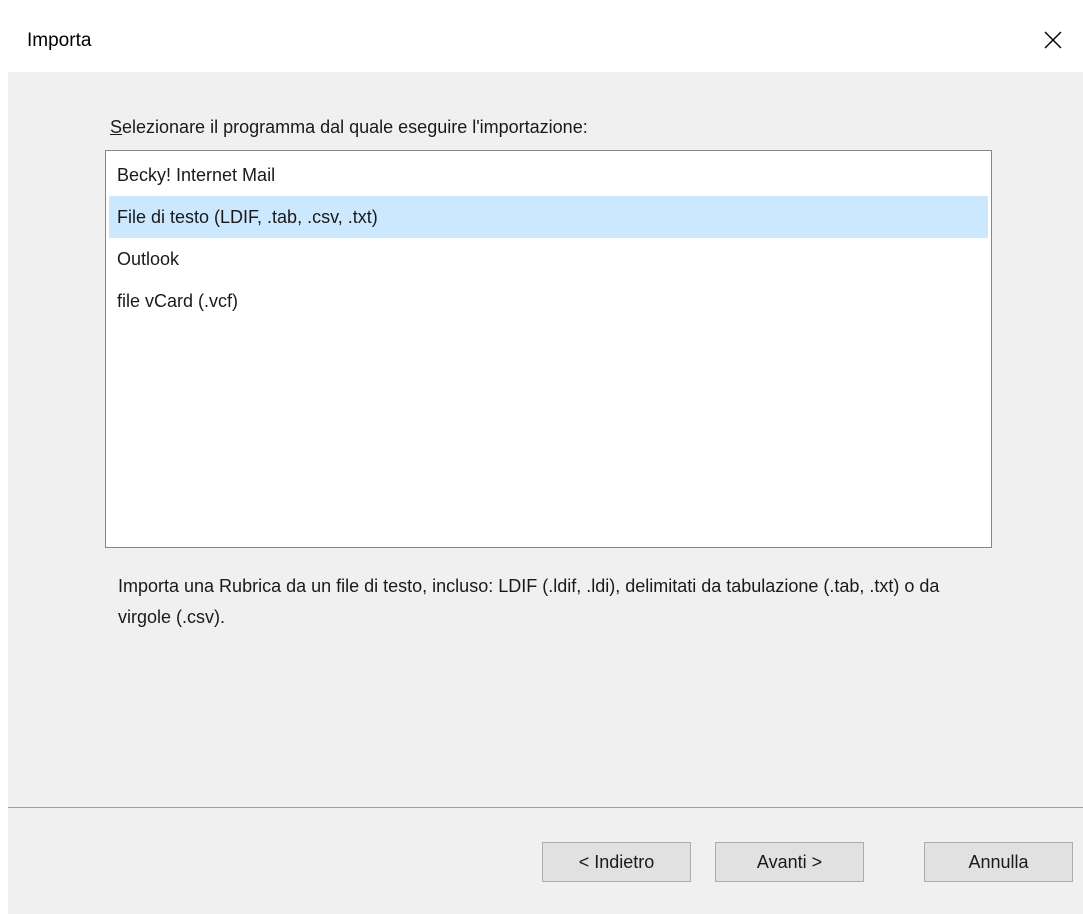 The height and width of the screenshot is (914, 1083). I want to click on close-button, so click(1053, 40).